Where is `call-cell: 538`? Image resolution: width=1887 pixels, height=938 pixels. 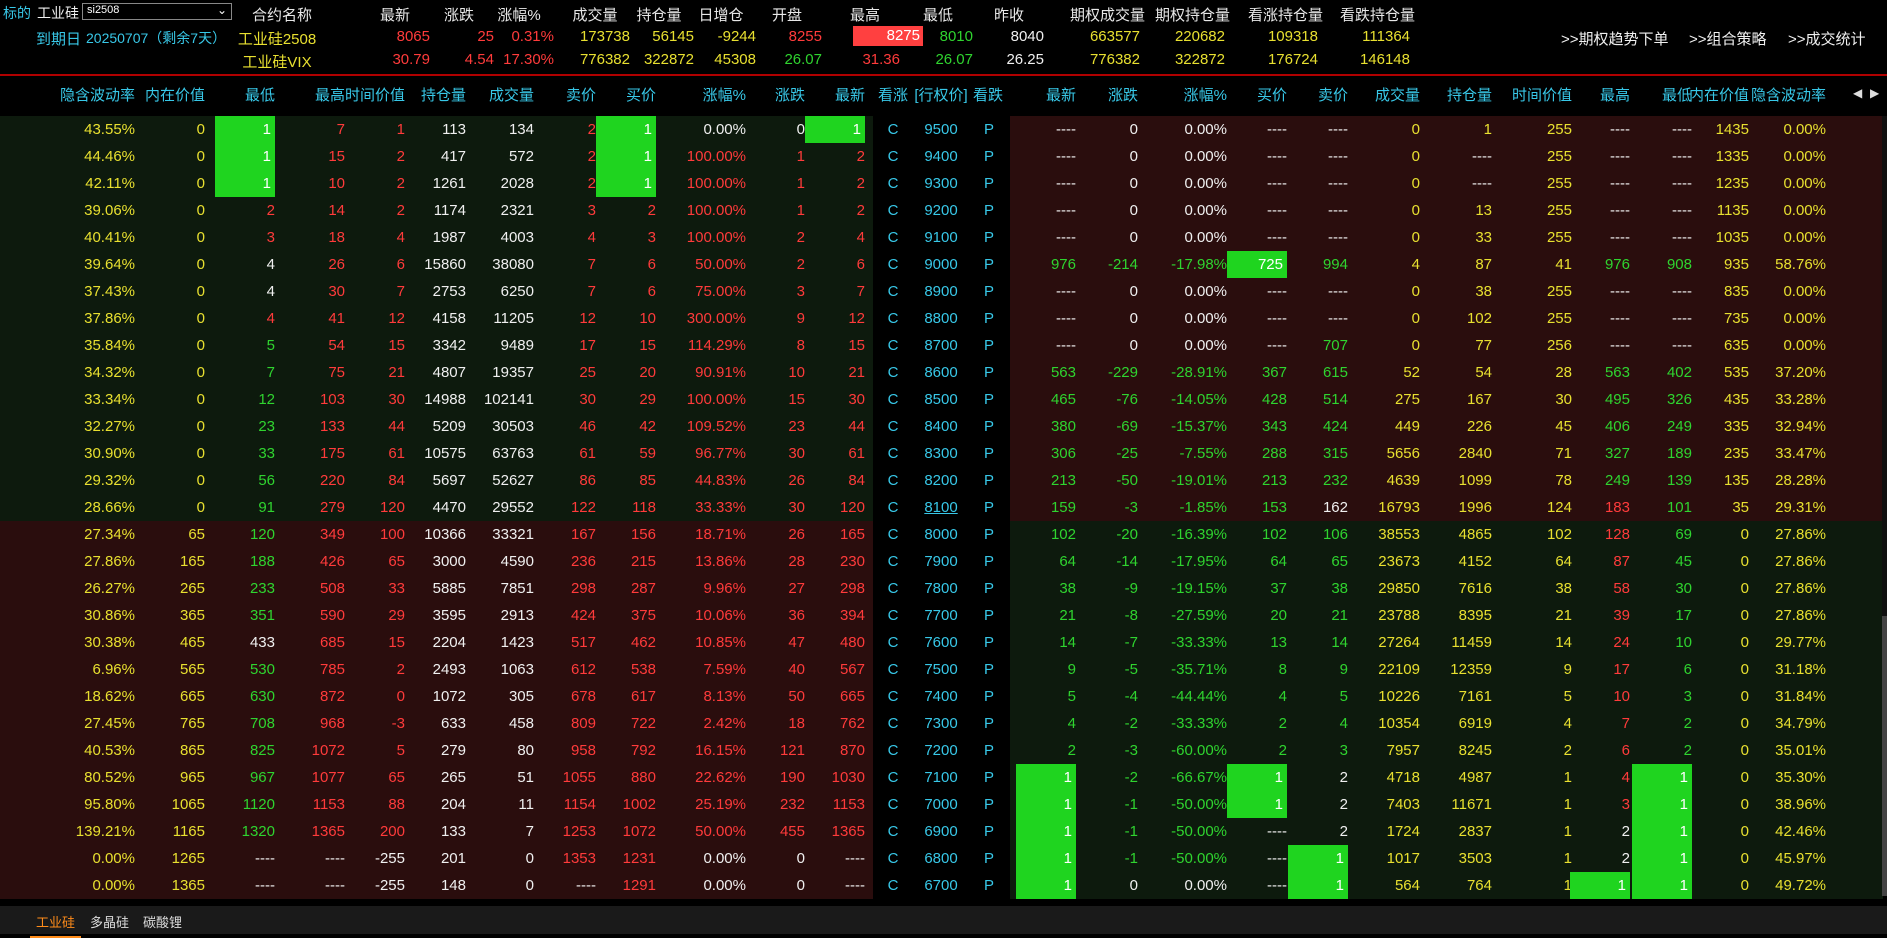 call-cell: 538 is located at coordinates (616, 669).